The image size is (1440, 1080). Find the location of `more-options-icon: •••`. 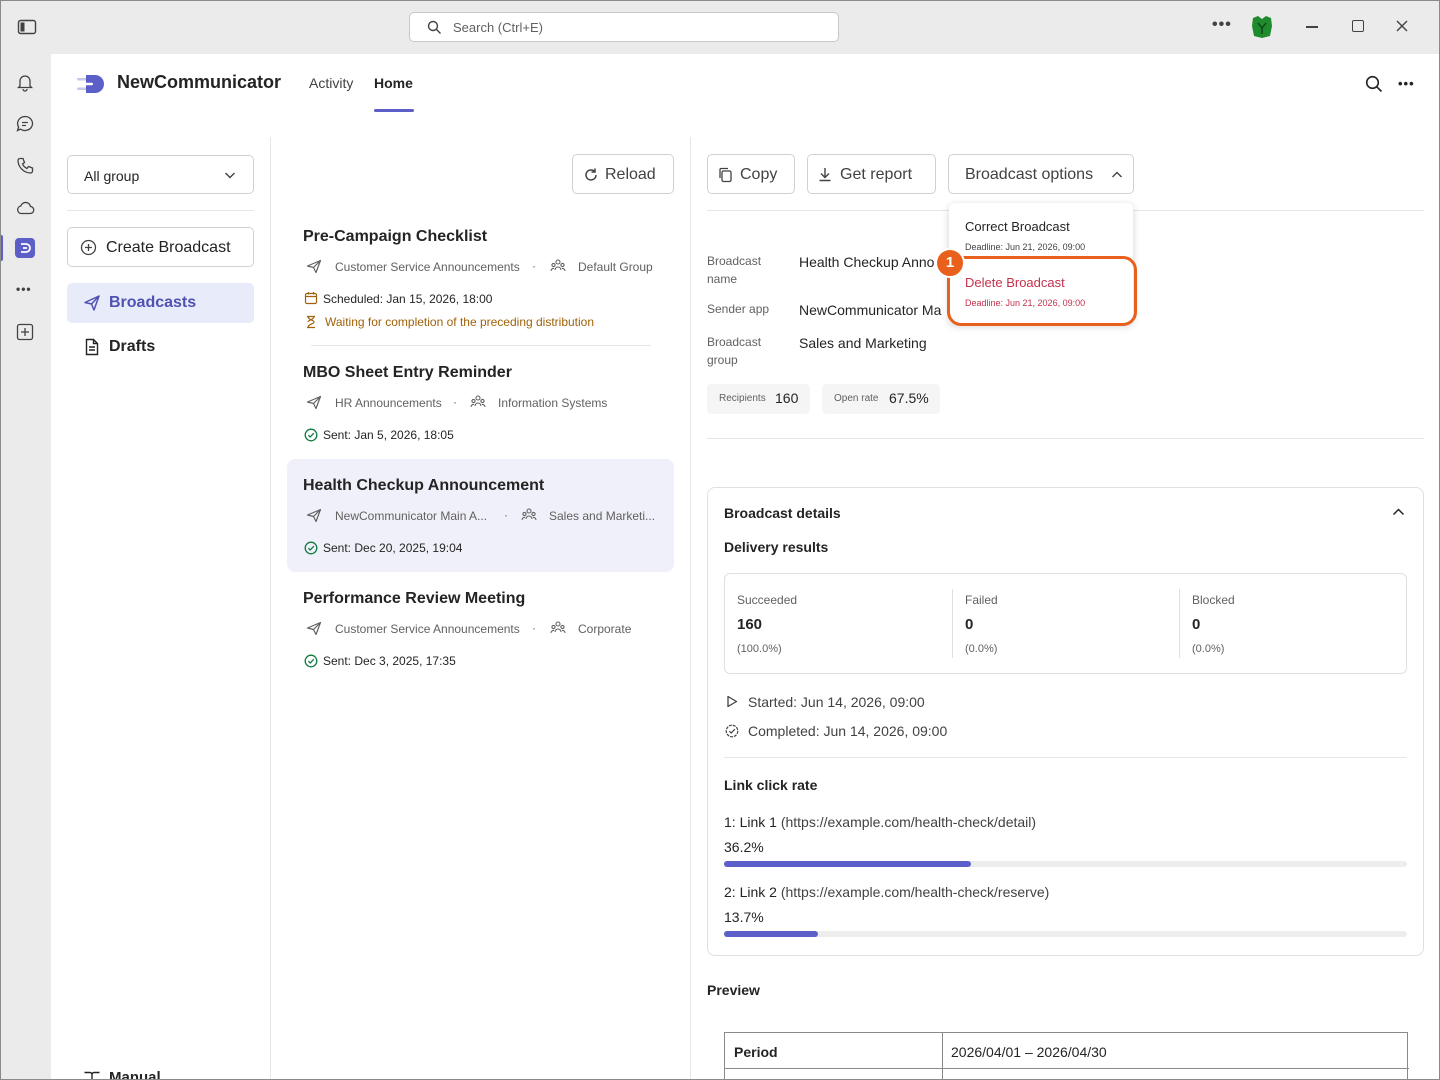

more-options-icon: ••• is located at coordinates (1406, 83).